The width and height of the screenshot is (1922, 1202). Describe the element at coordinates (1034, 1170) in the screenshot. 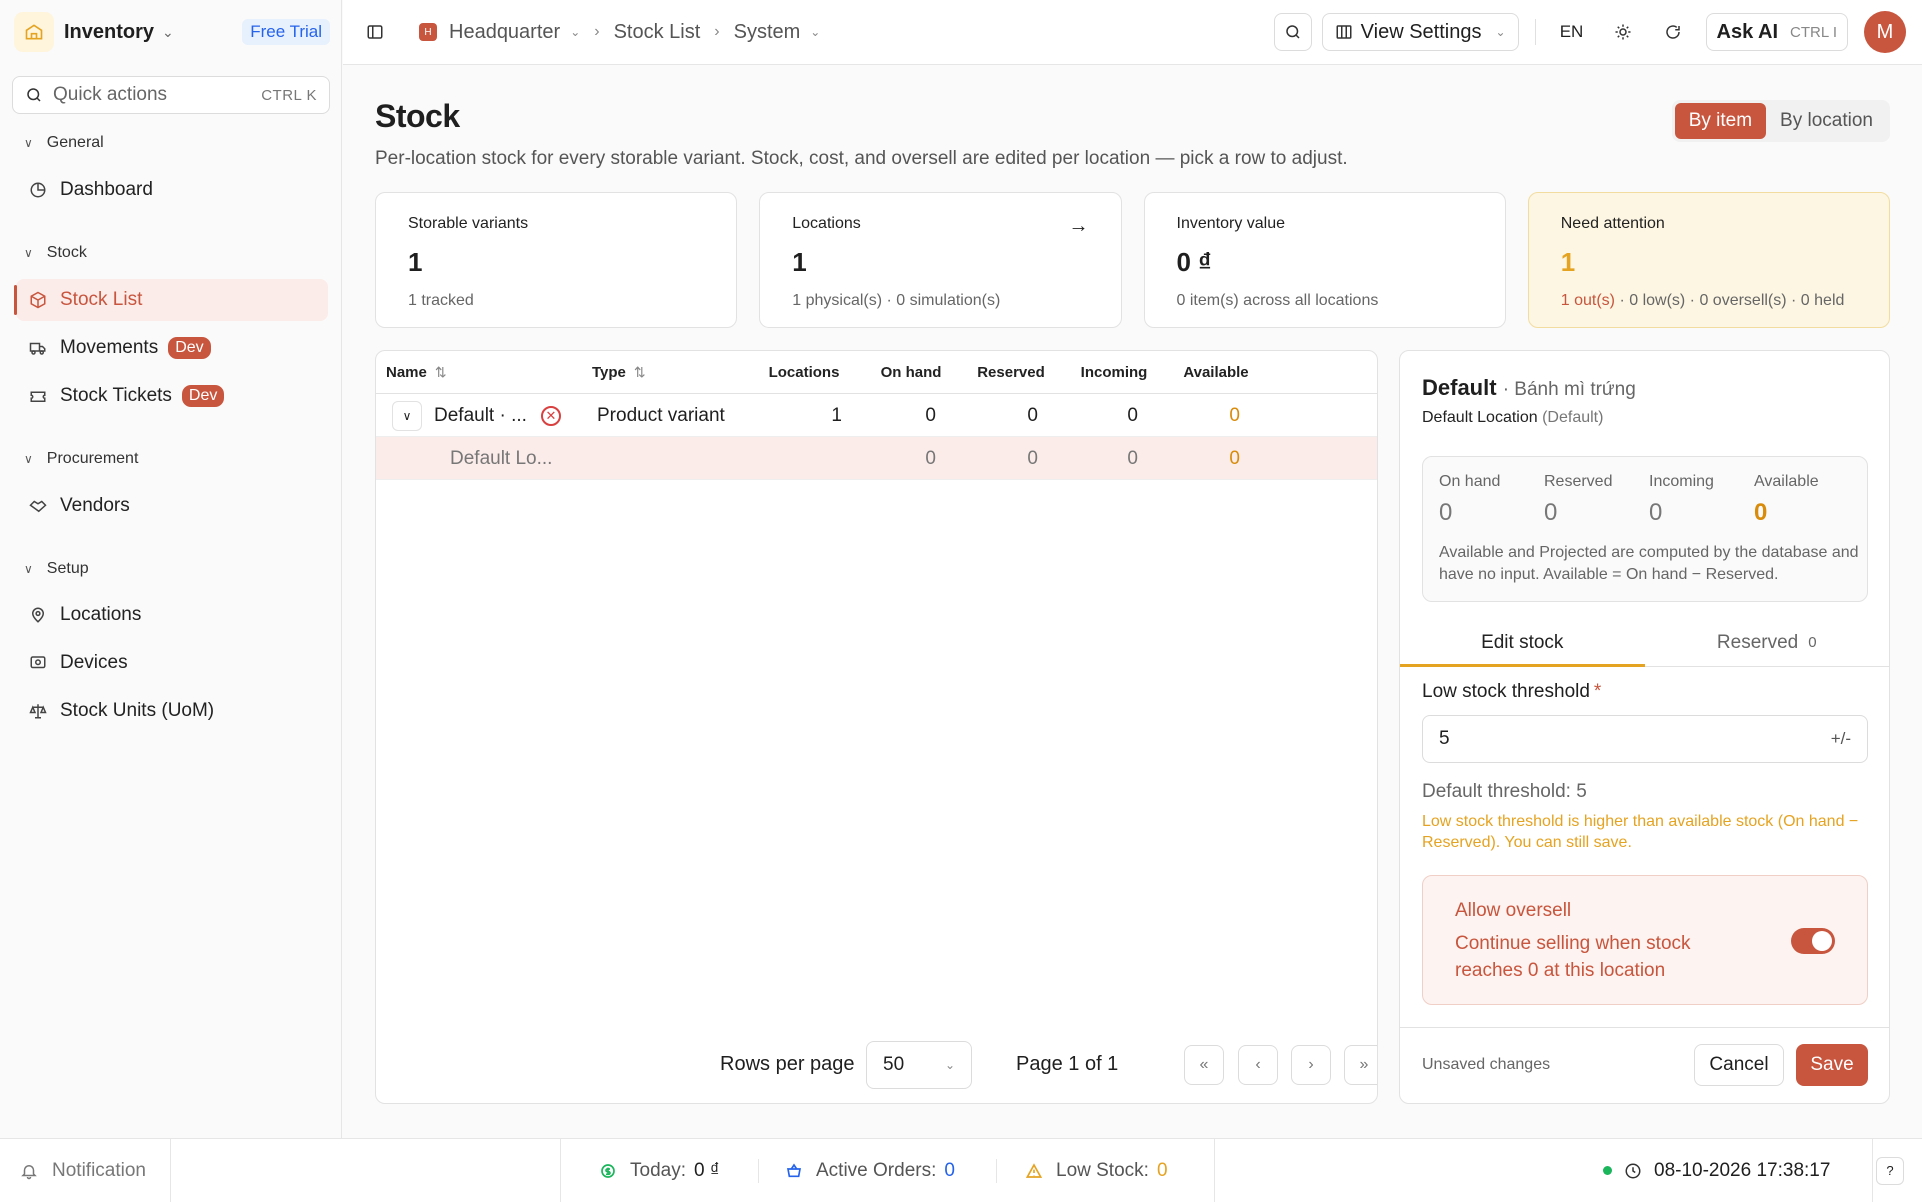

I see `warning-icon` at that location.